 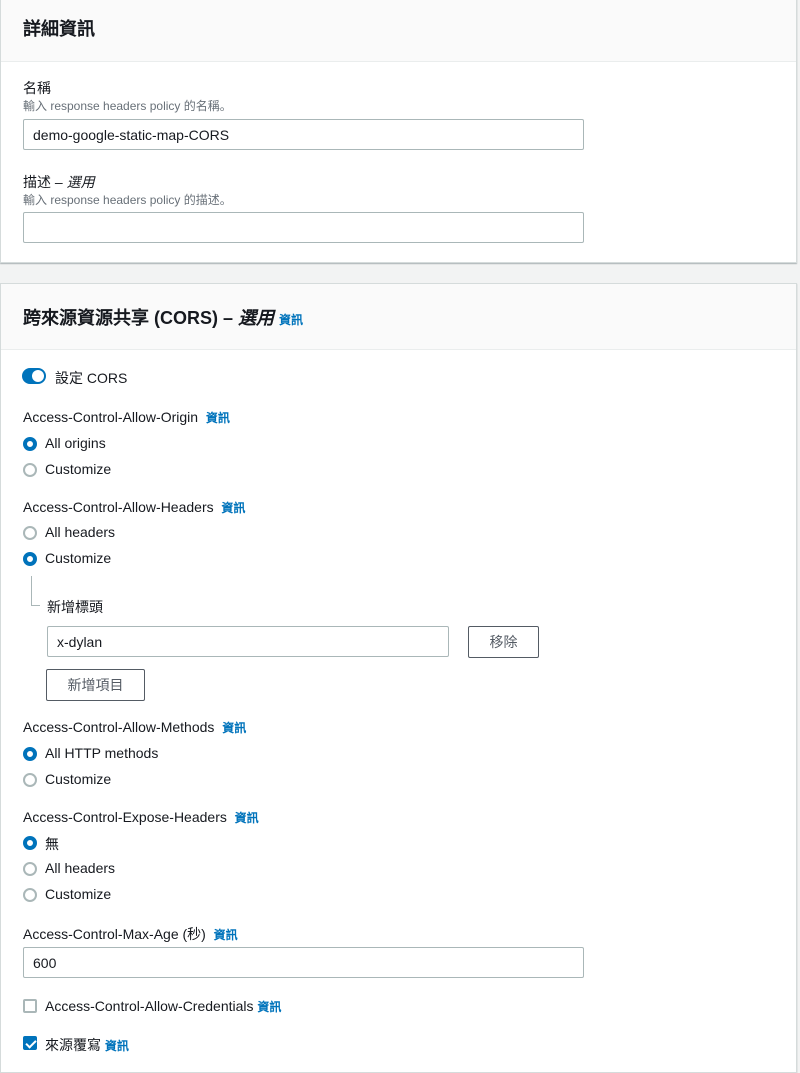 I want to click on allow-origin-info-link: 資訊, so click(x=218, y=418).